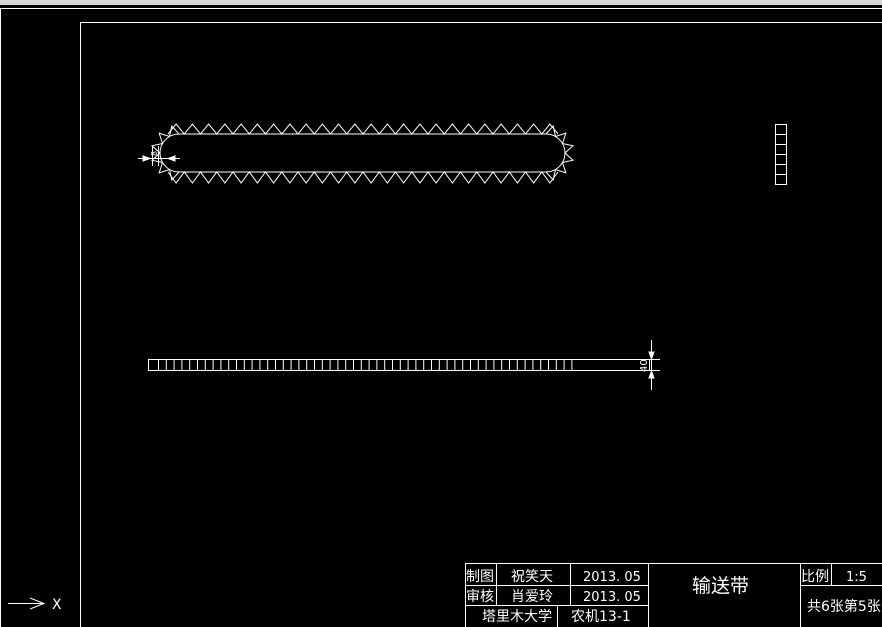 Image resolution: width=882 pixels, height=627 pixels. I want to click on pulley-dimension: 8, so click(159, 156).